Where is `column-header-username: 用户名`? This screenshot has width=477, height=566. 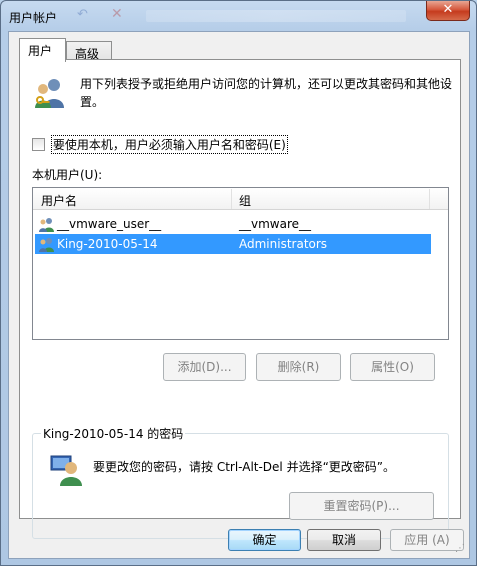 column-header-username: 用户名 is located at coordinates (59, 200).